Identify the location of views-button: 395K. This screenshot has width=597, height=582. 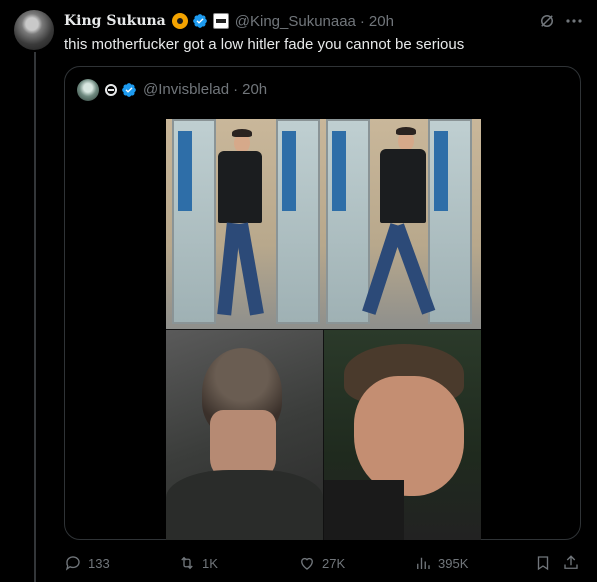
(441, 563).